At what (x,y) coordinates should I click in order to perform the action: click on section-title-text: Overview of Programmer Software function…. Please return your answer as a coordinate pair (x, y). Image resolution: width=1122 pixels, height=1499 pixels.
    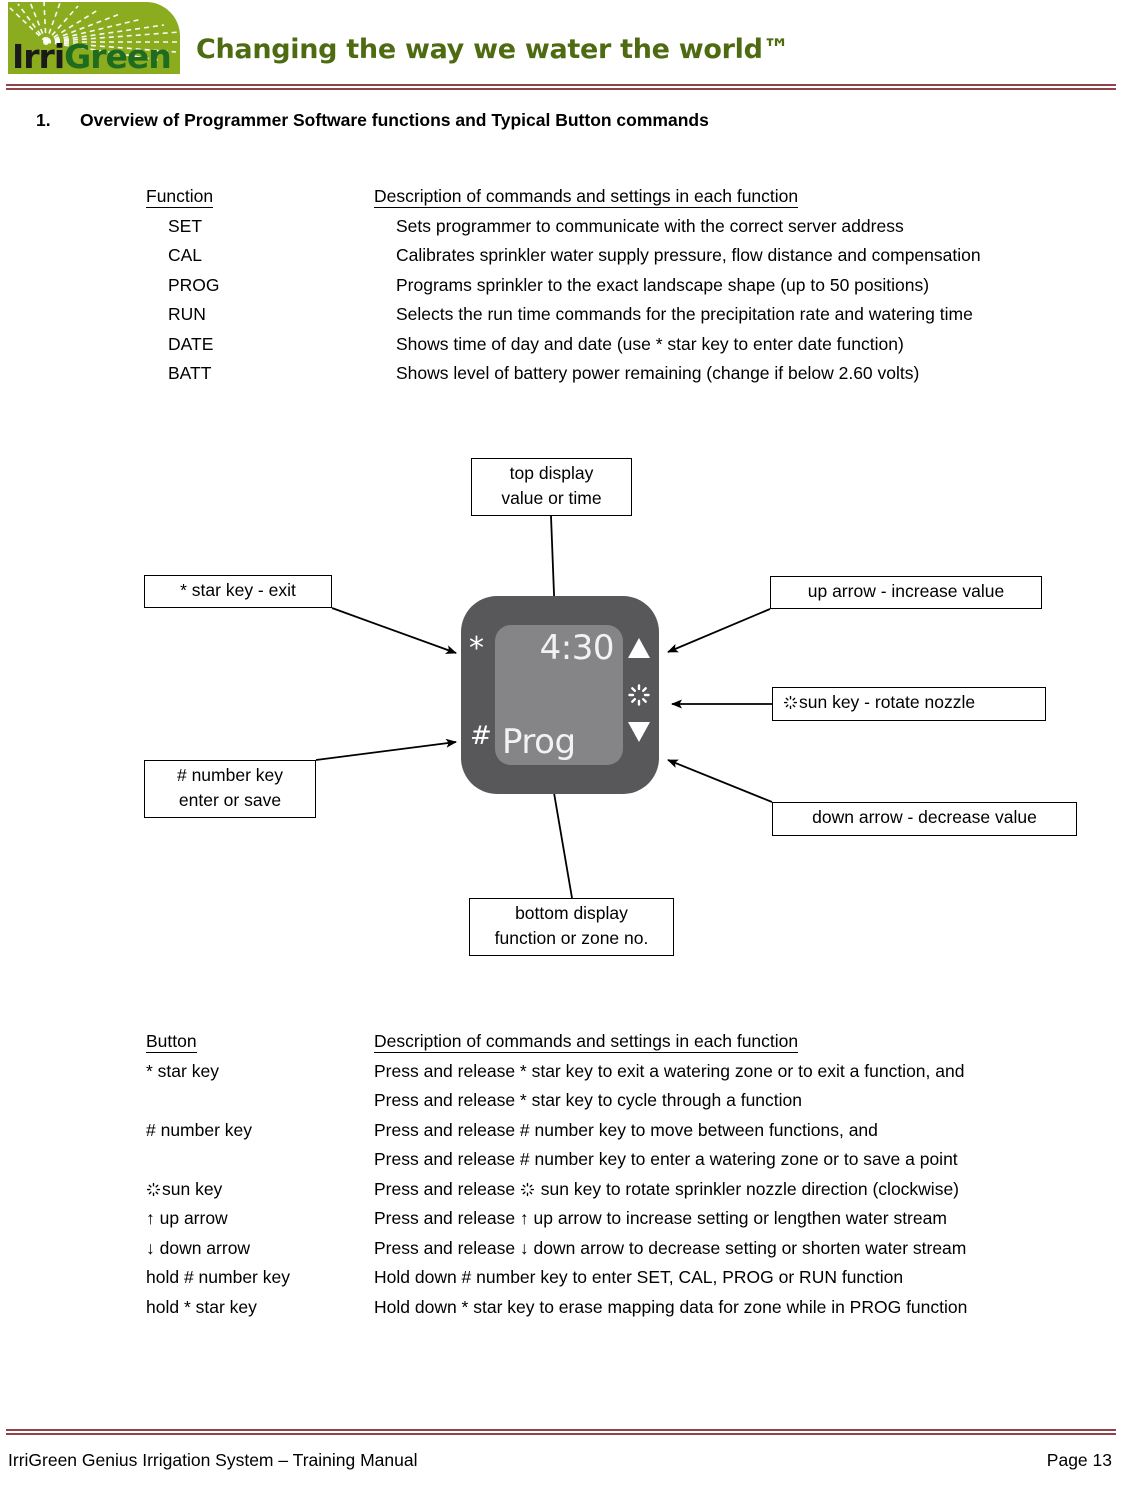
    Looking at the image, I should click on (394, 120).